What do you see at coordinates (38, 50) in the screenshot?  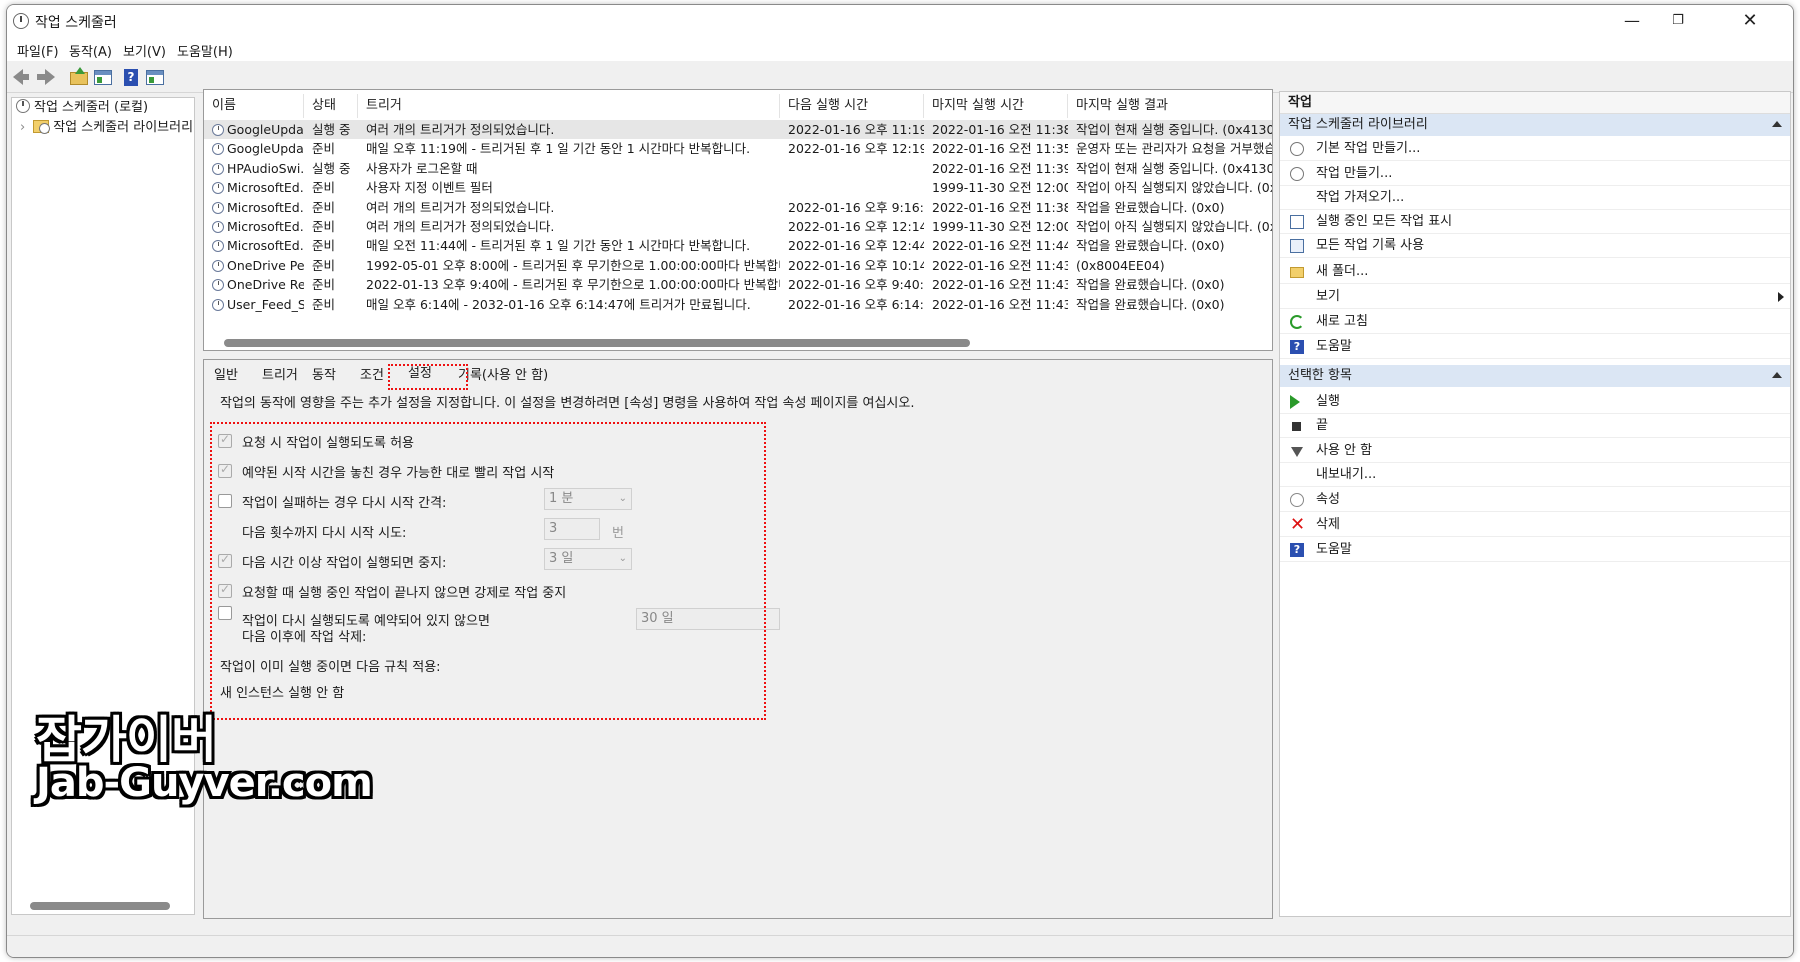 I see `menu-file: 파일(F)` at bounding box center [38, 50].